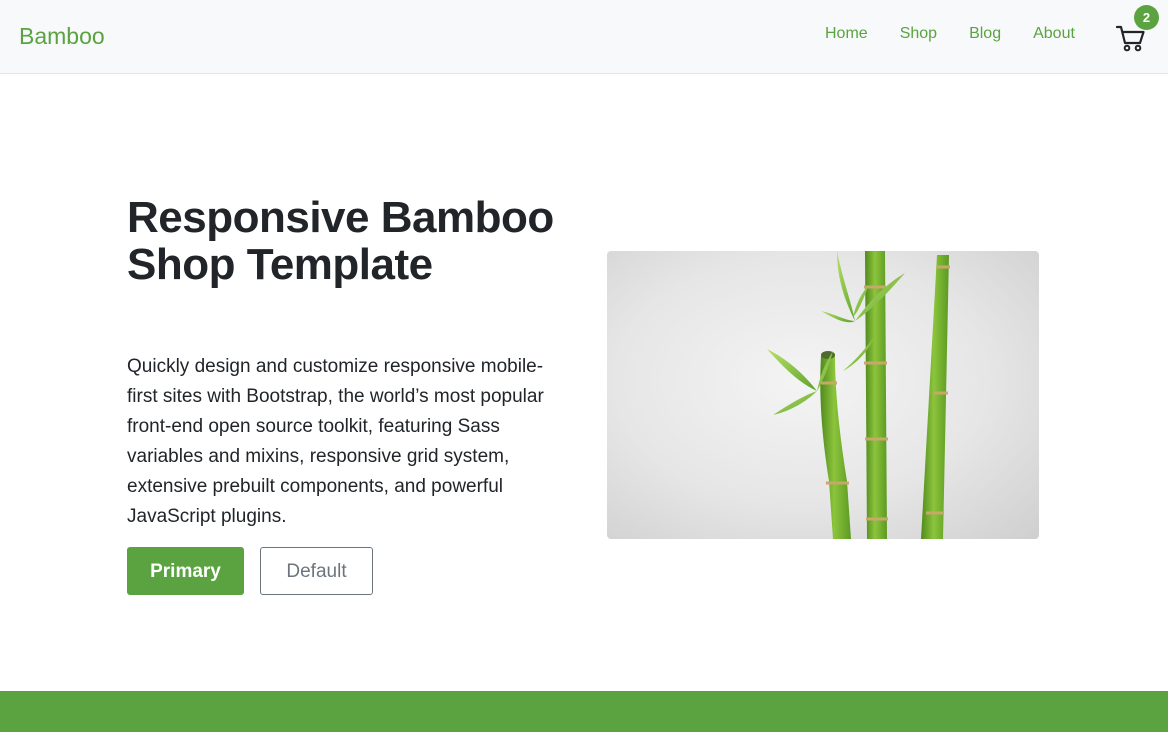 The image size is (1168, 732). What do you see at coordinates (584, 37) in the screenshot?
I see `navbar: Bamboo Home Shop Blog About 2` at bounding box center [584, 37].